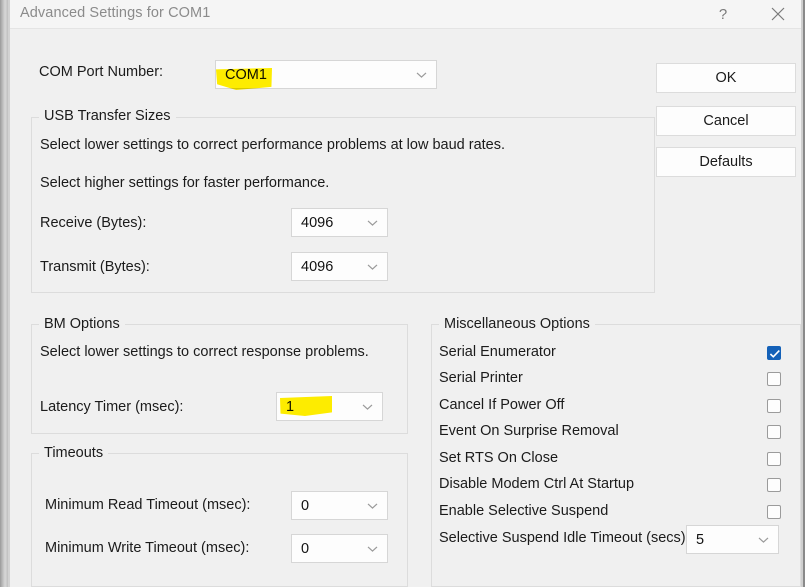 This screenshot has height=587, width=805. What do you see at coordinates (4, 293) in the screenshot?
I see `window-left-edge` at bounding box center [4, 293].